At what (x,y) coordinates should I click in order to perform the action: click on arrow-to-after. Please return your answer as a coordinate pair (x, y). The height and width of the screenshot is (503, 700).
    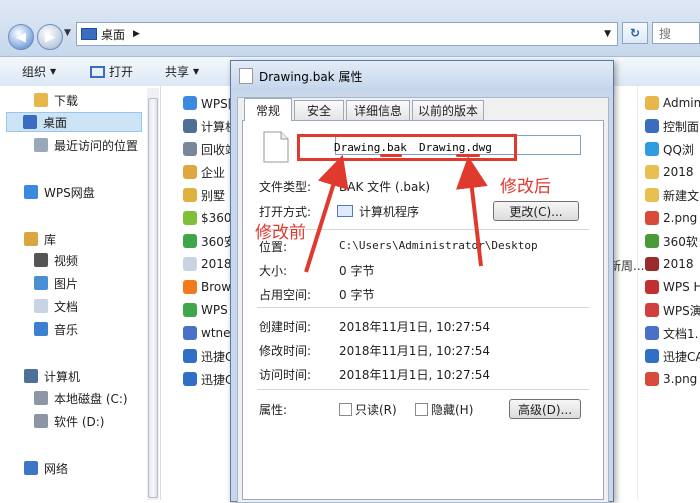
    Looking at the image, I should click on (471, 211).